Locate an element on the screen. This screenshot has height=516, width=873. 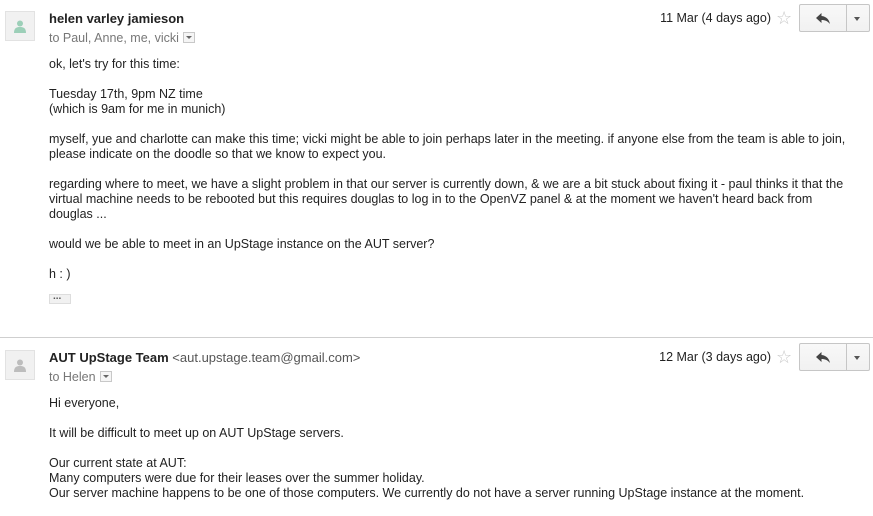
sender-name-text: AUT UpStage Team is located at coordinates (109, 357).